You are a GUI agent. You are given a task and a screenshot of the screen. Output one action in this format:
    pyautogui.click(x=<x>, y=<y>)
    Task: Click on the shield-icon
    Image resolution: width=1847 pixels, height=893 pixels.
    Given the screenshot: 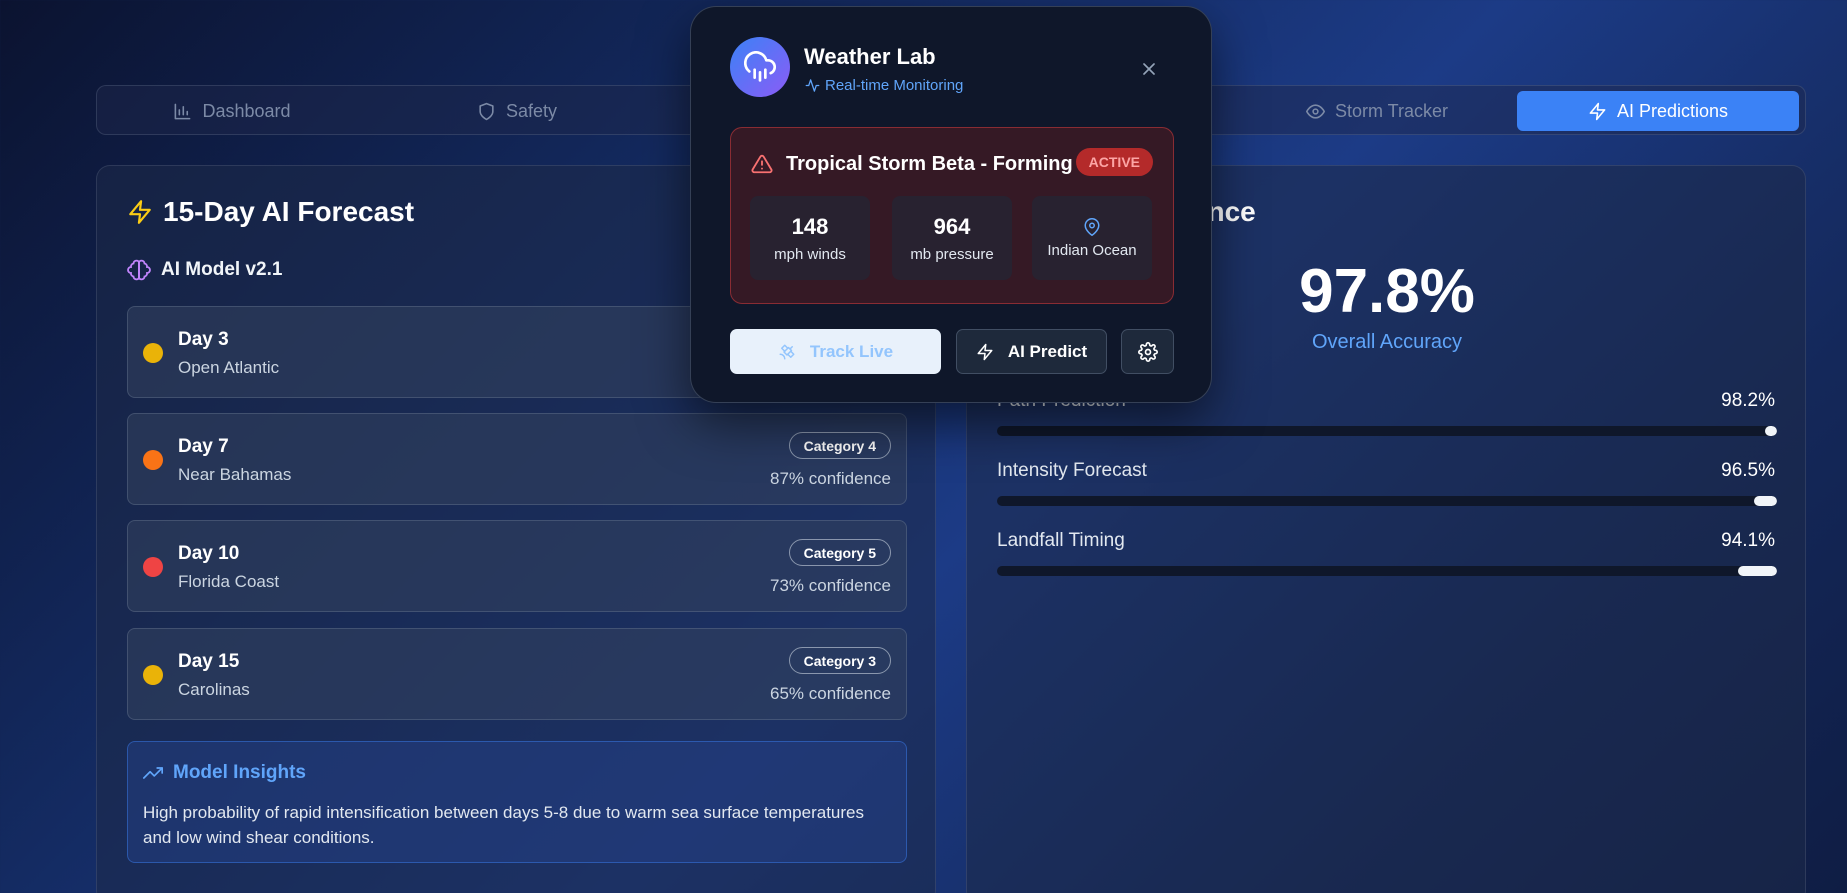 What is the action you would take?
    pyautogui.click(x=486, y=111)
    